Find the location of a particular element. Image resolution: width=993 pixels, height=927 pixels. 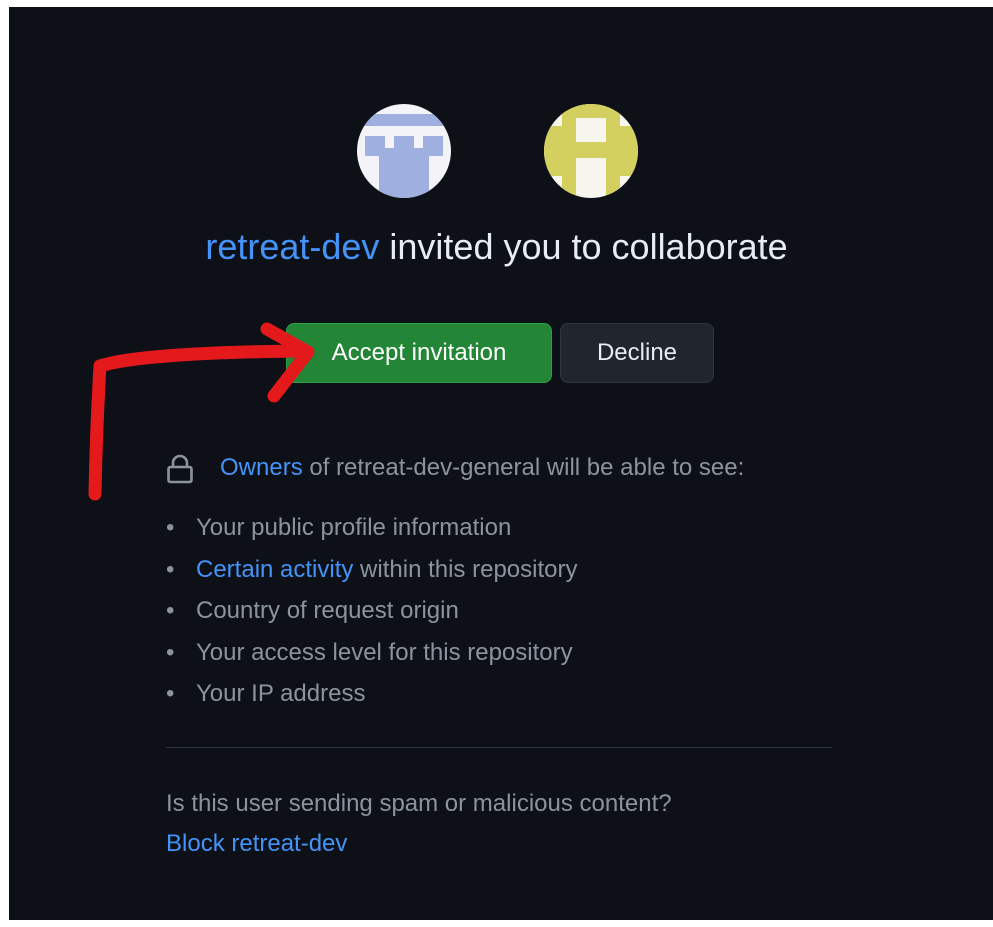

owners-link: Owners is located at coordinates (261, 467).